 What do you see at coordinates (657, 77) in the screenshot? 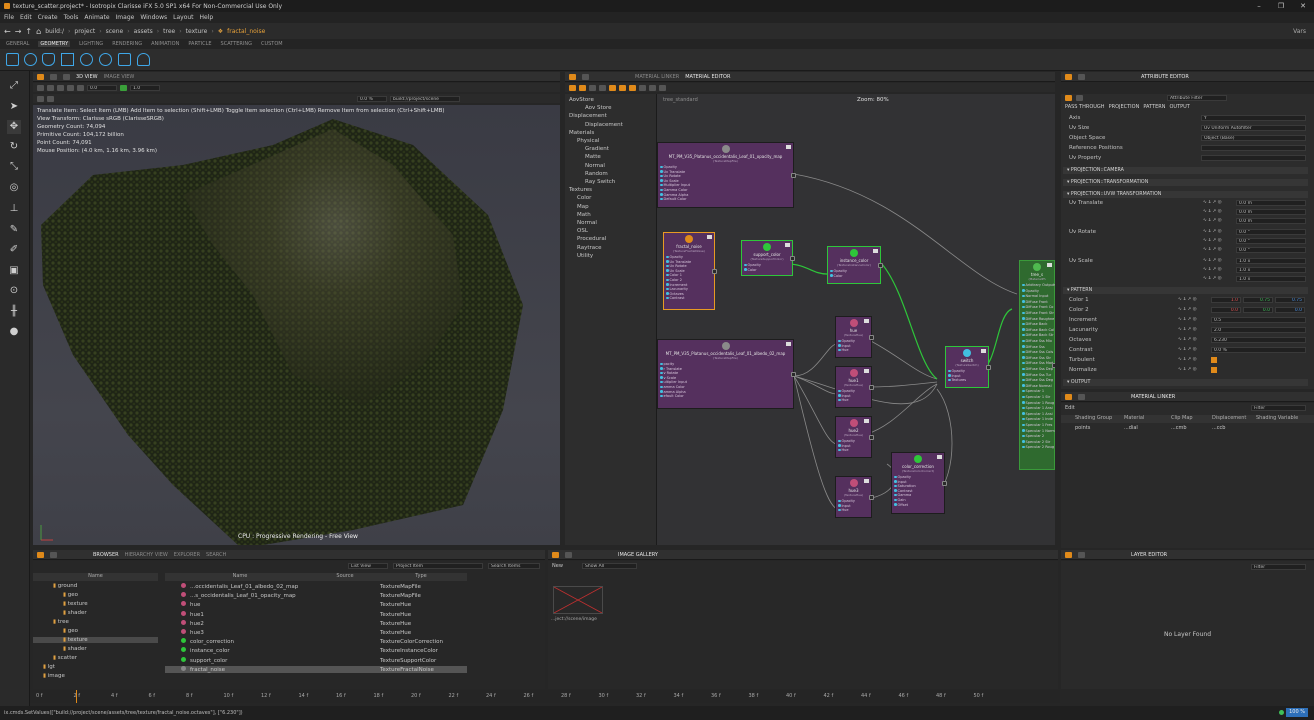
I see `tab-material-linker: MATERIAL LINKER` at bounding box center [657, 77].